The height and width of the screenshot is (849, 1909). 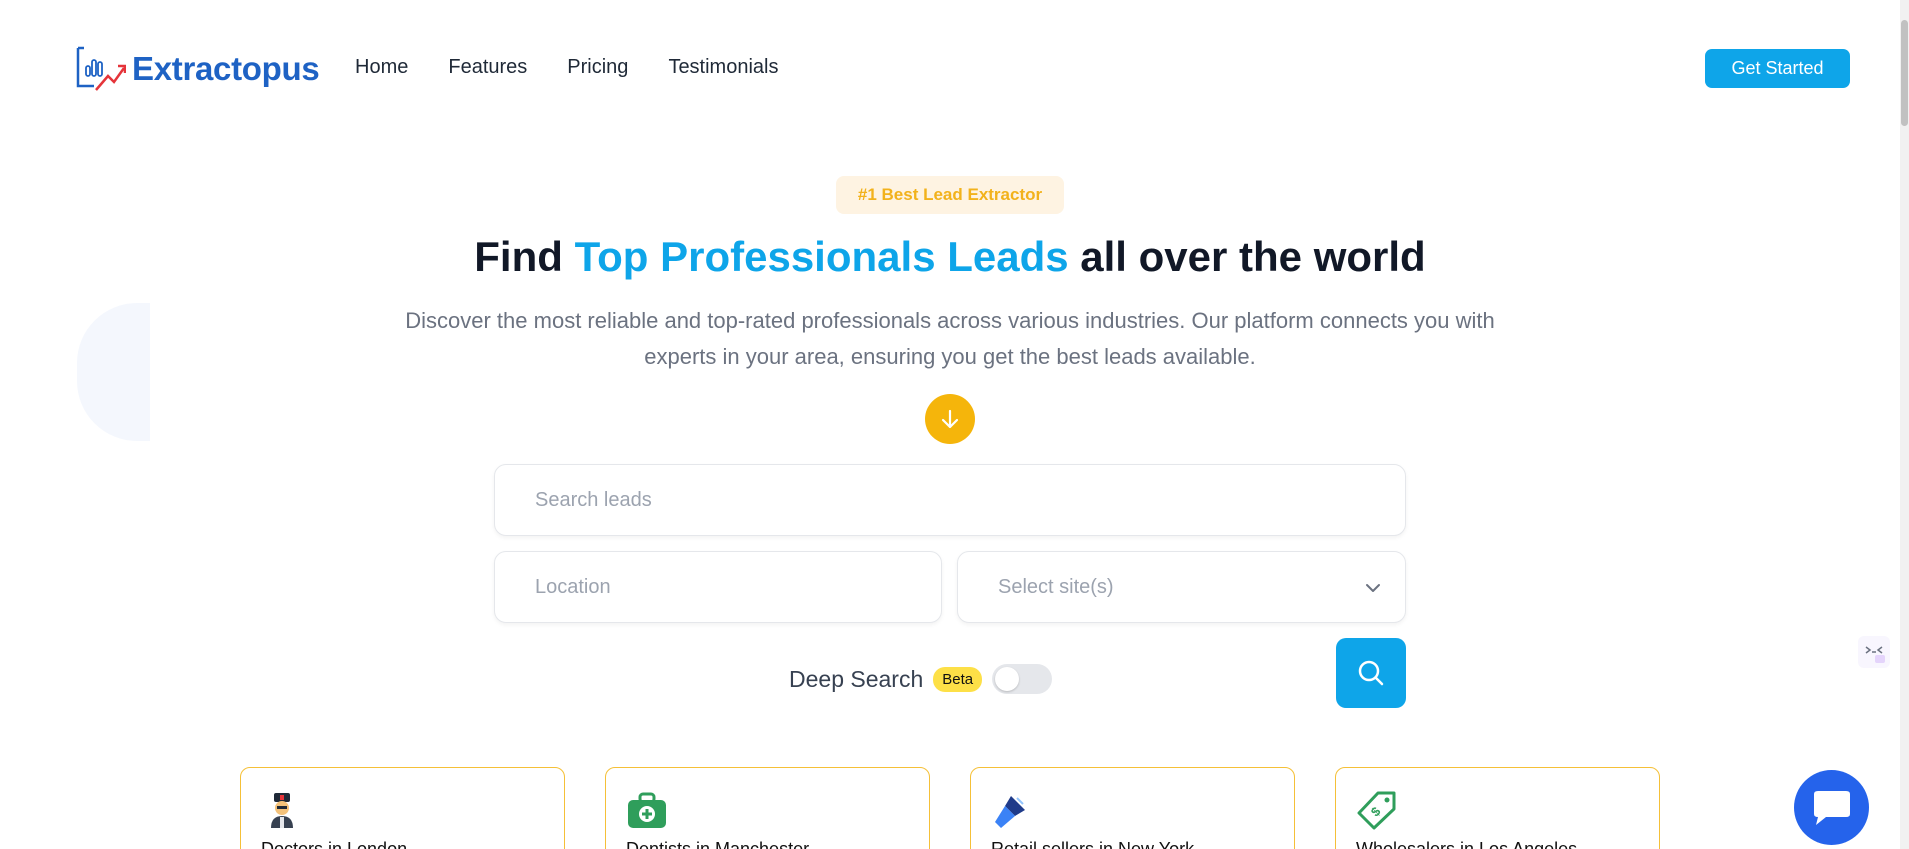 What do you see at coordinates (723, 67) in the screenshot?
I see `nav-testimonials: Testimonials` at bounding box center [723, 67].